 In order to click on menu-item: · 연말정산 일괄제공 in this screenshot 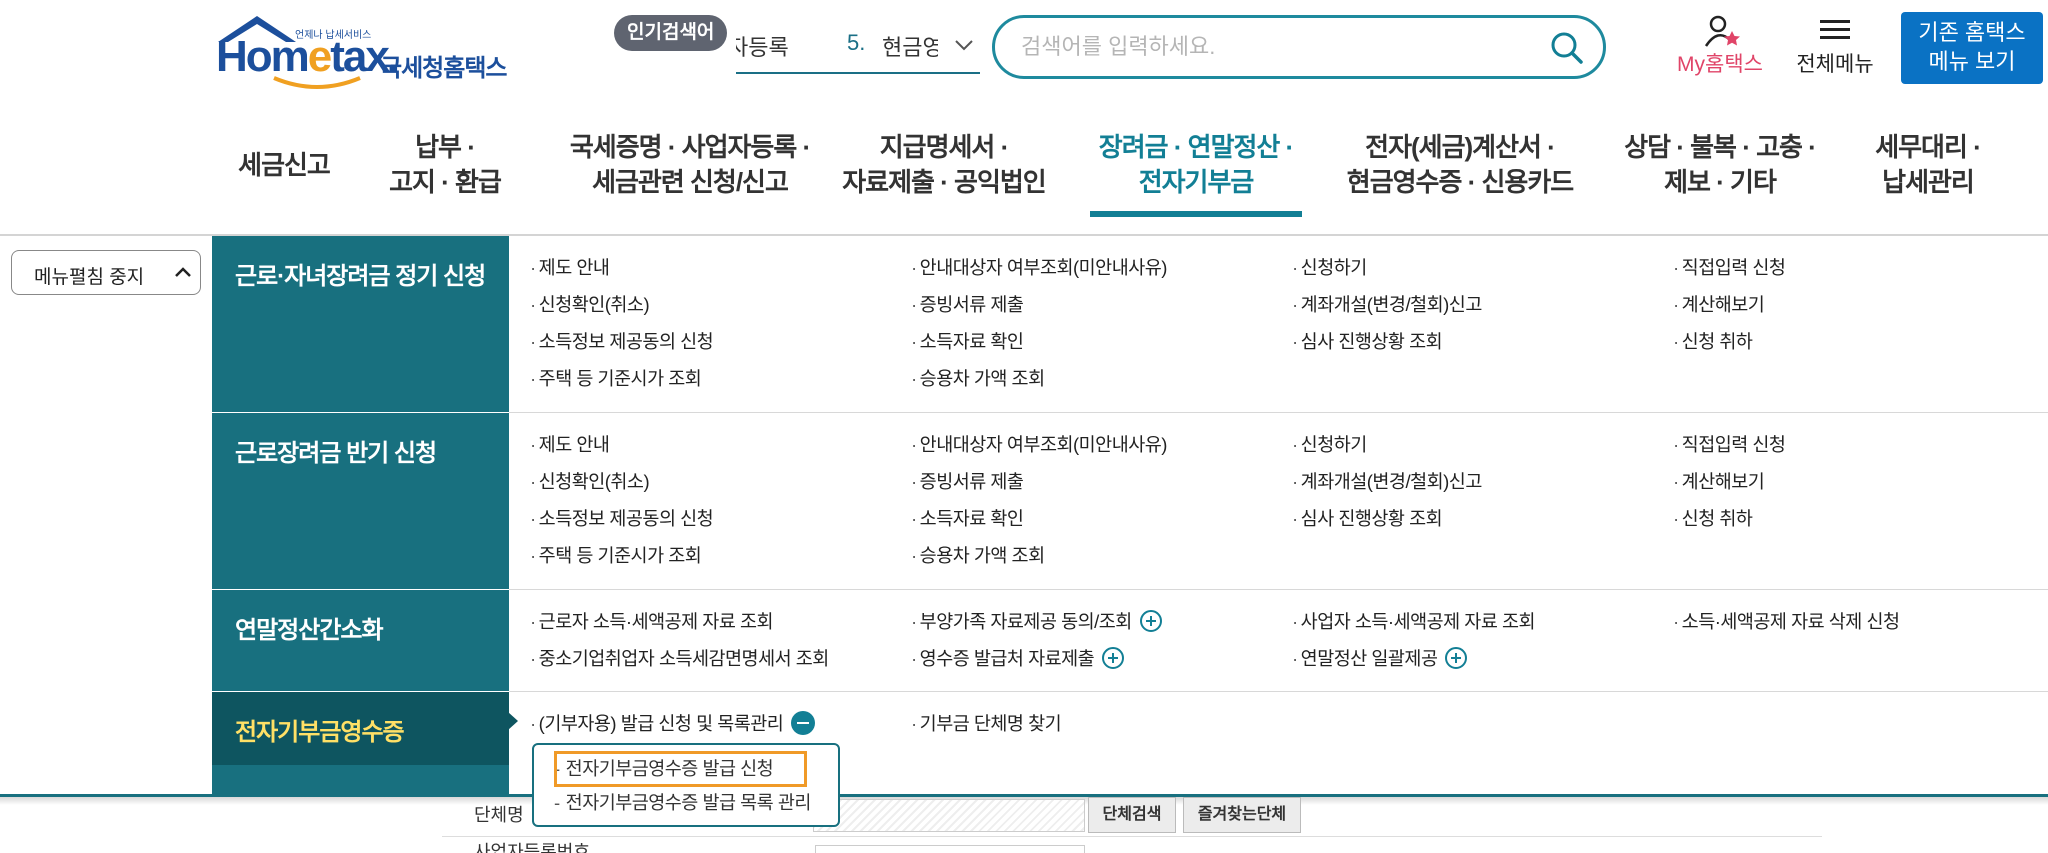, I will do `click(1380, 658)`.